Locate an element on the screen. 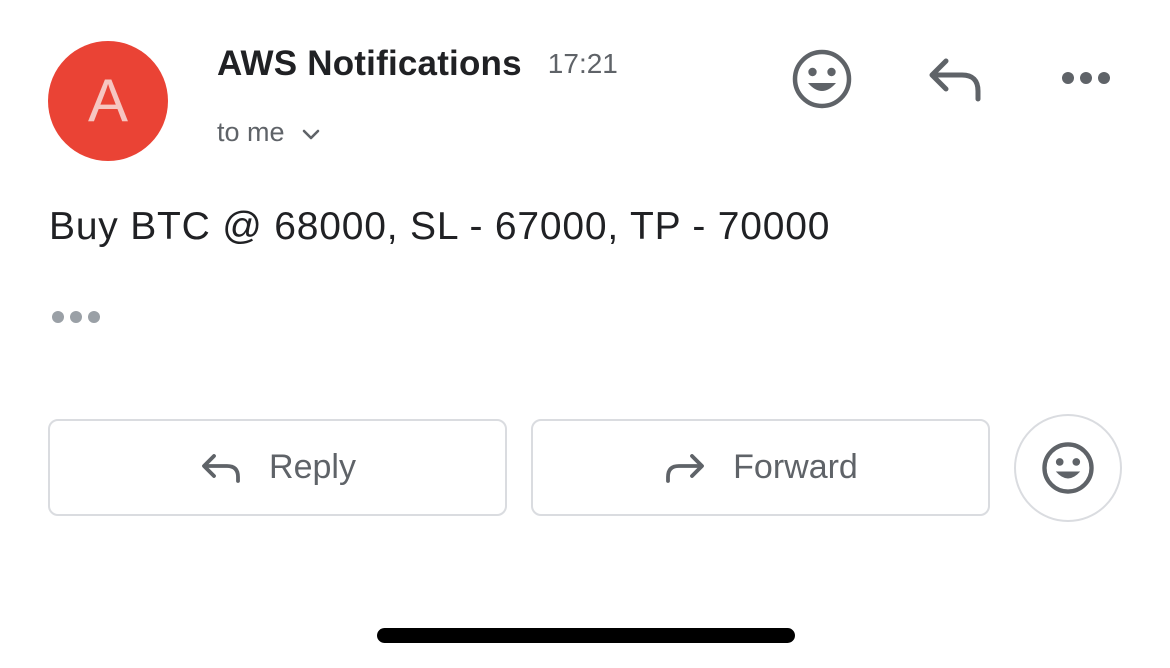 The image size is (1170, 668). reply-header-button is located at coordinates (954, 78).